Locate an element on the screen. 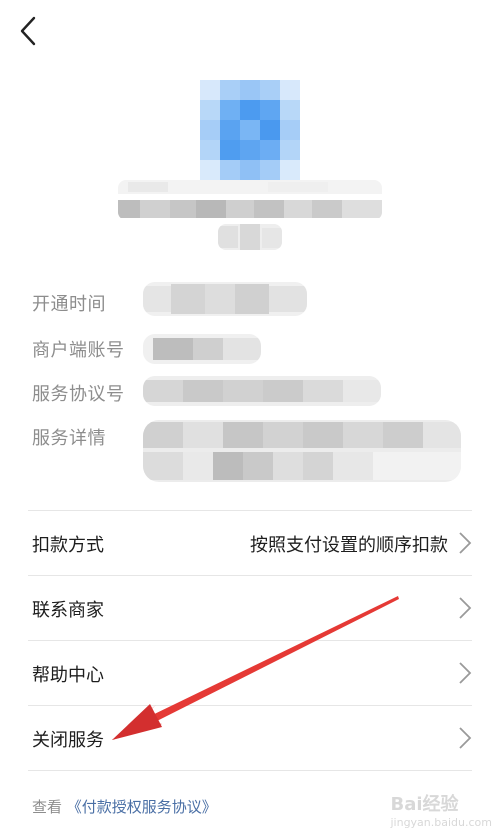  contact-merchant-label: 联系商家 is located at coordinates (68, 610).